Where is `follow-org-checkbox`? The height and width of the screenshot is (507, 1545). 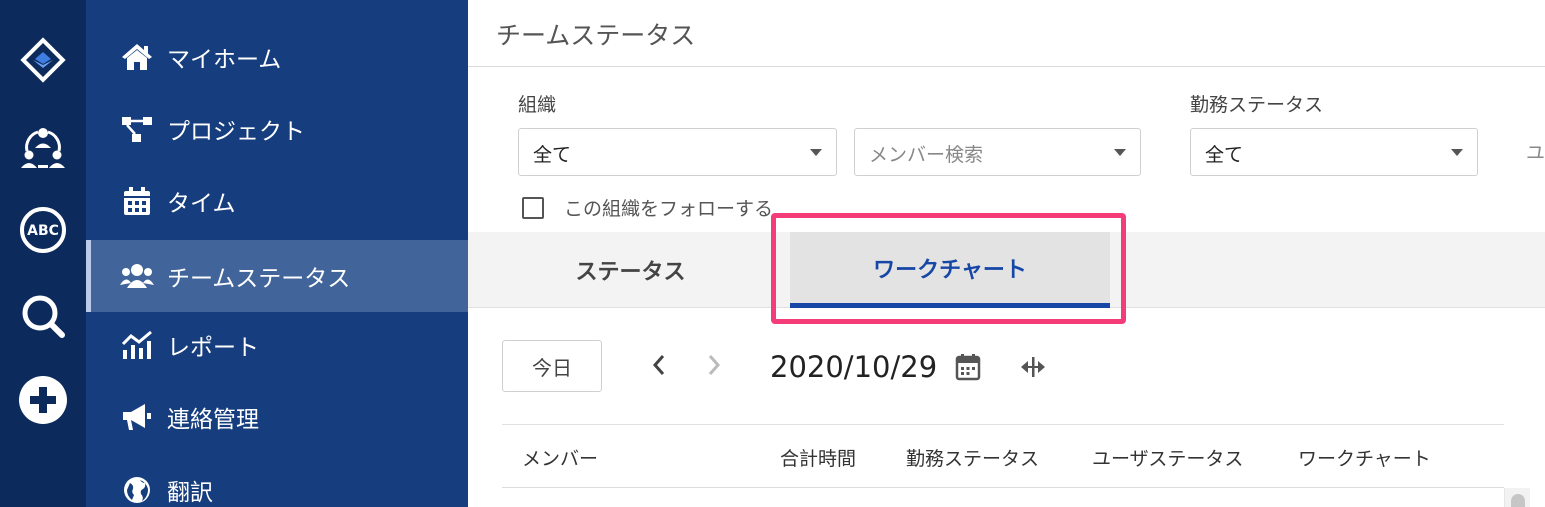 follow-org-checkbox is located at coordinates (533, 208).